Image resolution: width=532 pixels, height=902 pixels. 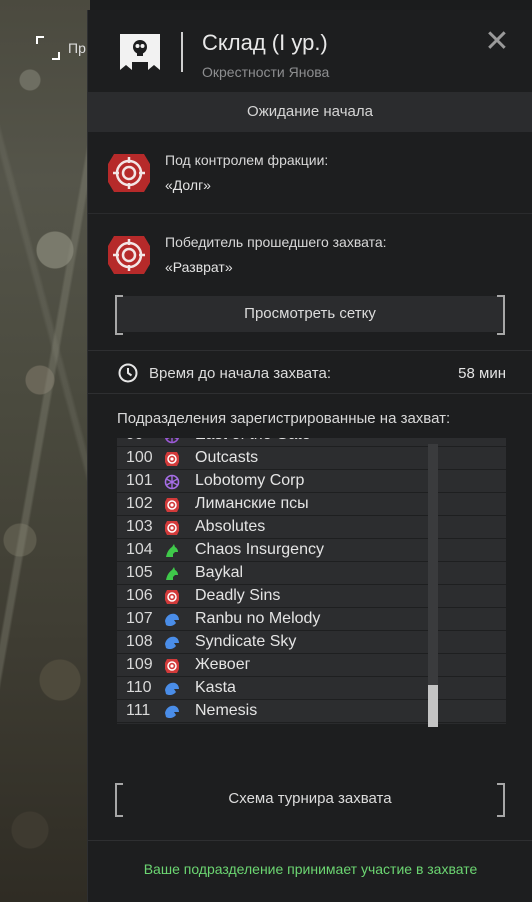 I want to click on close-icon: ✕, so click(x=497, y=42).